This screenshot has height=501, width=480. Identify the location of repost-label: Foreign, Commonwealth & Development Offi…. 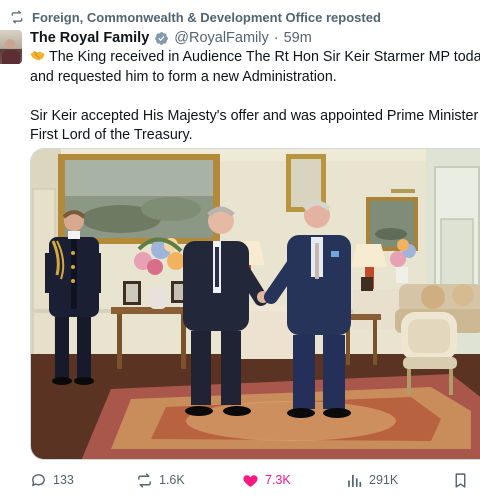
(206, 17).